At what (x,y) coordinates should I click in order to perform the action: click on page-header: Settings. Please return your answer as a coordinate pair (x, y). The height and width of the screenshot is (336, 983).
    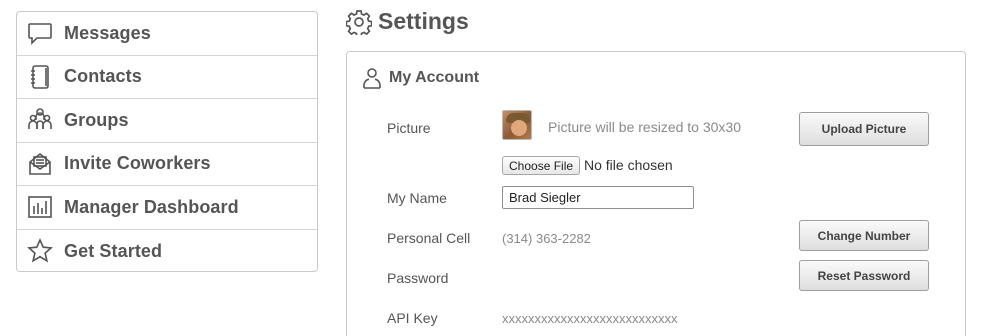
    Looking at the image, I should click on (407, 21).